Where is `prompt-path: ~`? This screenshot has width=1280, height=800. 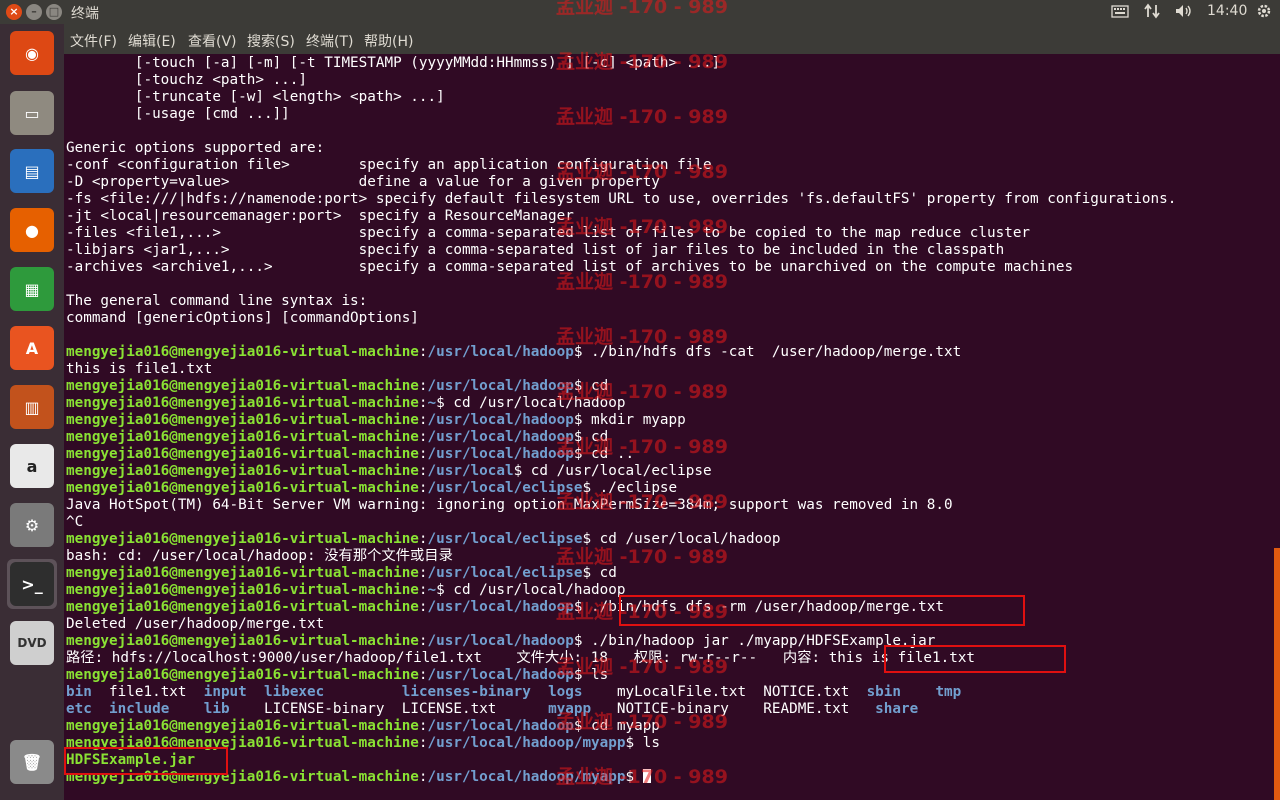
prompt-path: ~ is located at coordinates (432, 590).